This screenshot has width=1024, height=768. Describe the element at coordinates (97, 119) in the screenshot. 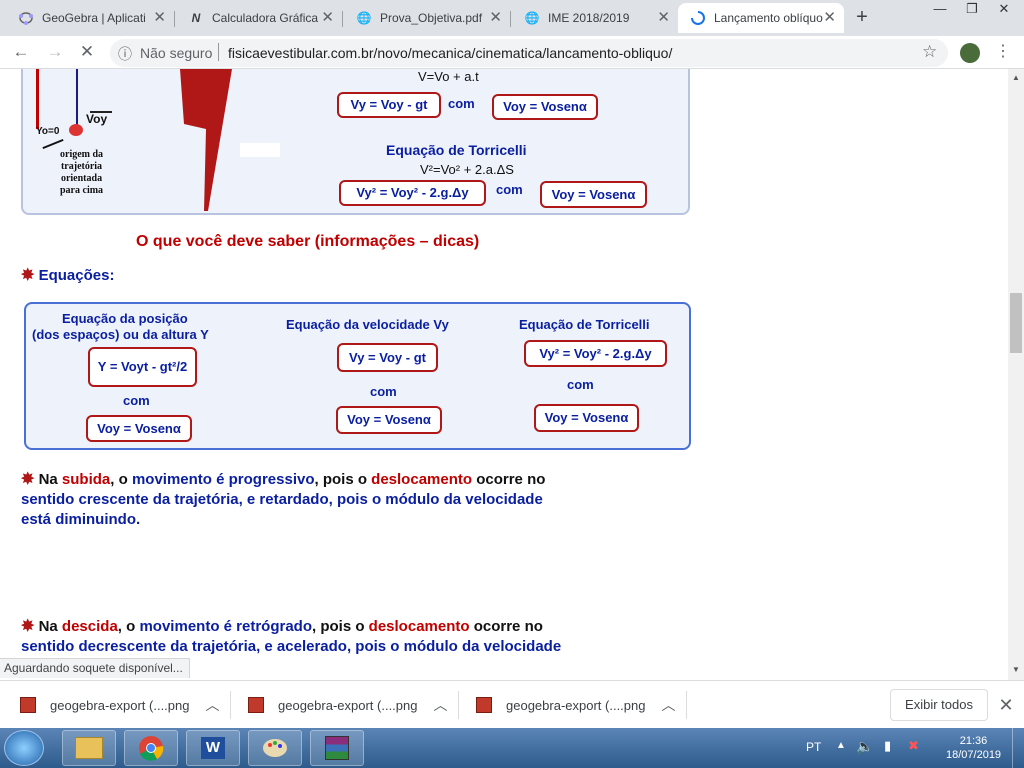

I see `voy-label: Voy` at that location.